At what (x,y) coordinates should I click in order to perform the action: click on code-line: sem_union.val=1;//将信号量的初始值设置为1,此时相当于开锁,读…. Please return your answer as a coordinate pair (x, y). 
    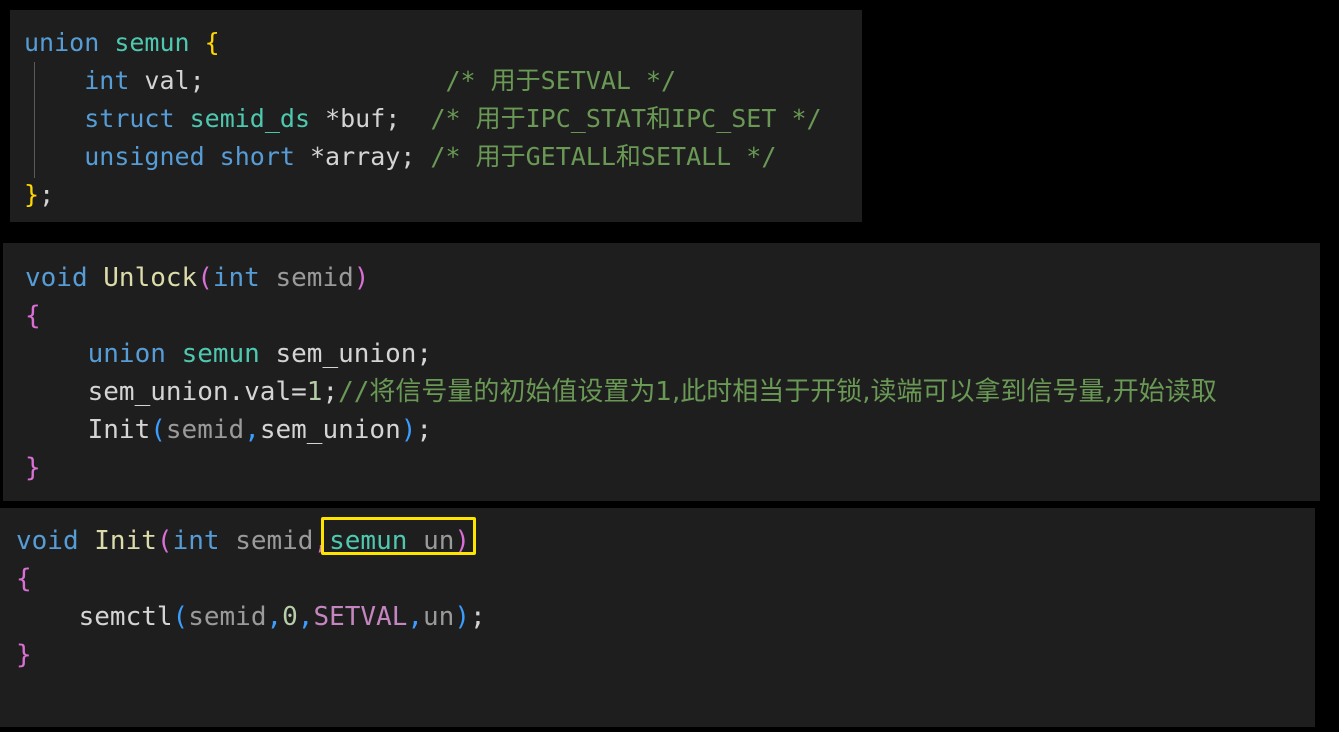
    Looking at the image, I should click on (661, 392).